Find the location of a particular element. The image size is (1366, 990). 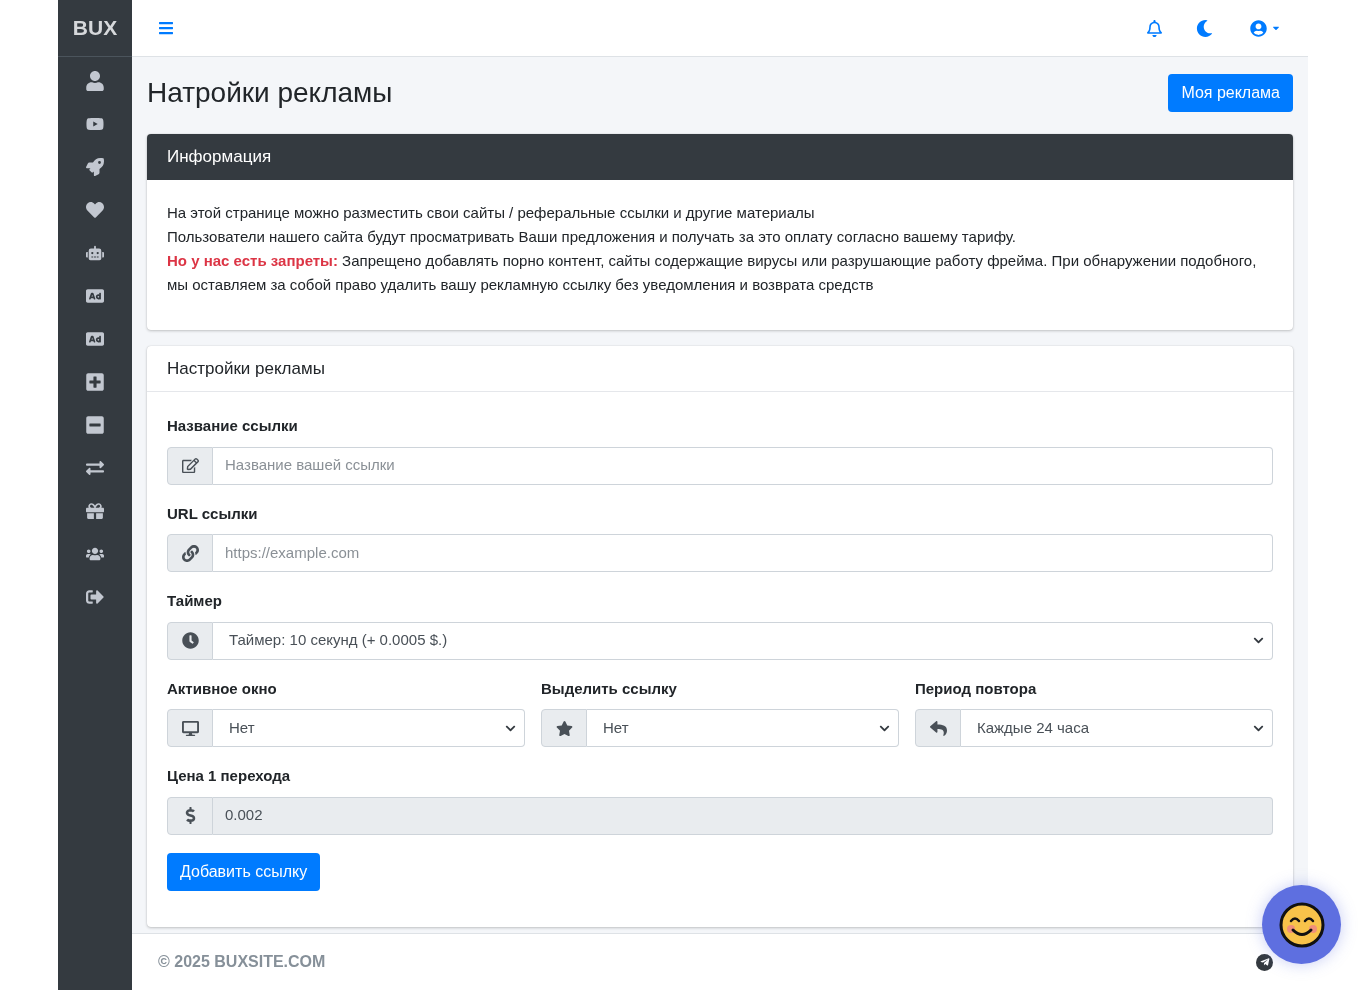

input-field: https://example.com is located at coordinates (743, 553).